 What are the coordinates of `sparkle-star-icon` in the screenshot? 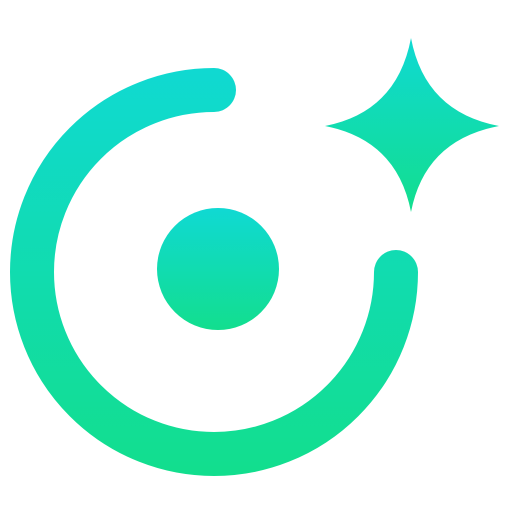 It's located at (412, 125).